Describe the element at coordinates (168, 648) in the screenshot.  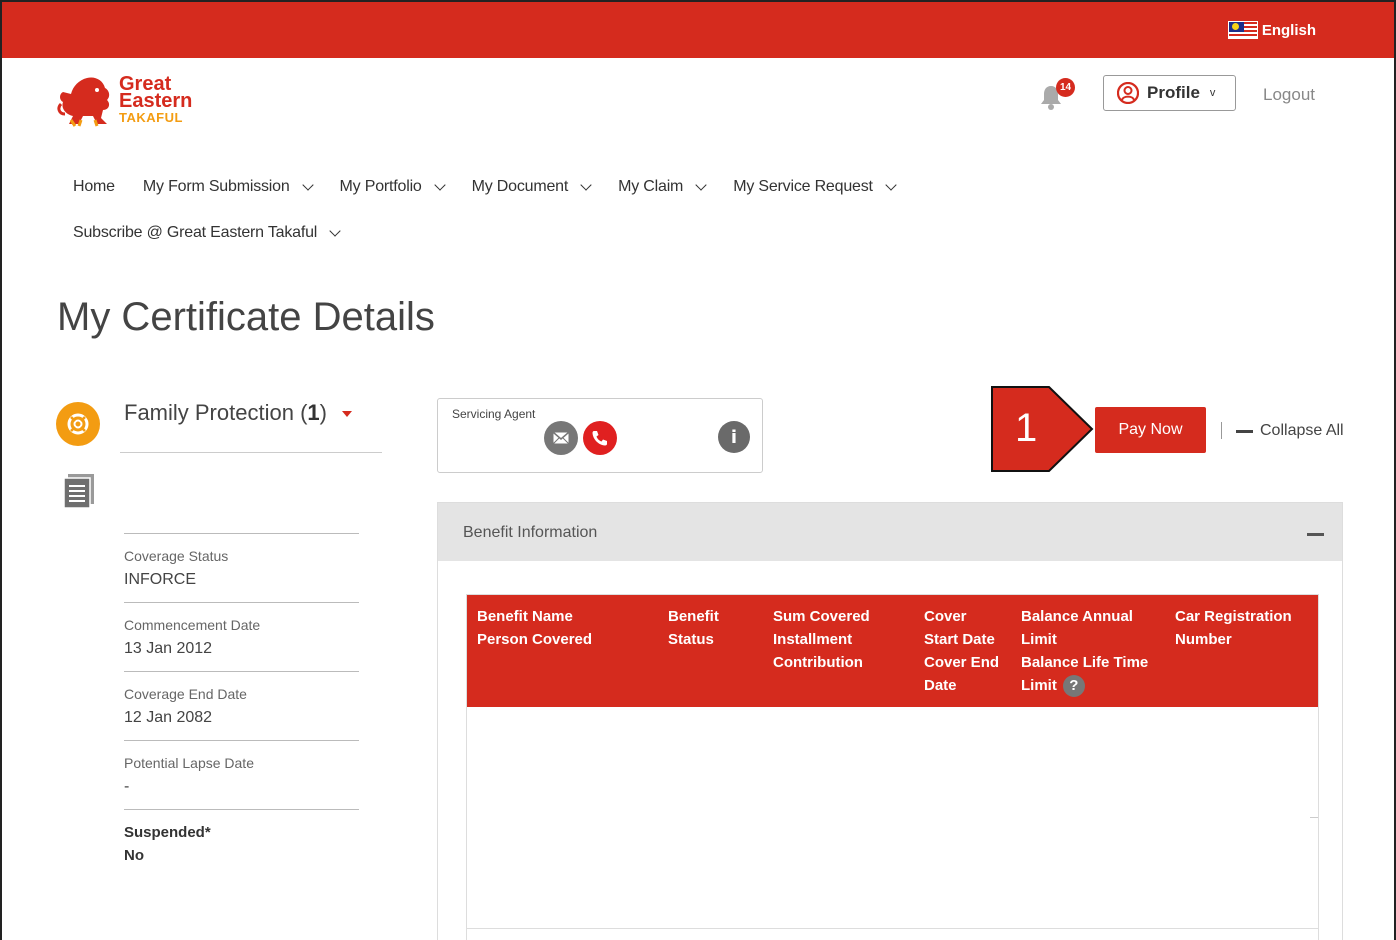
I see `detail-value: 13 Jan 2012` at that location.